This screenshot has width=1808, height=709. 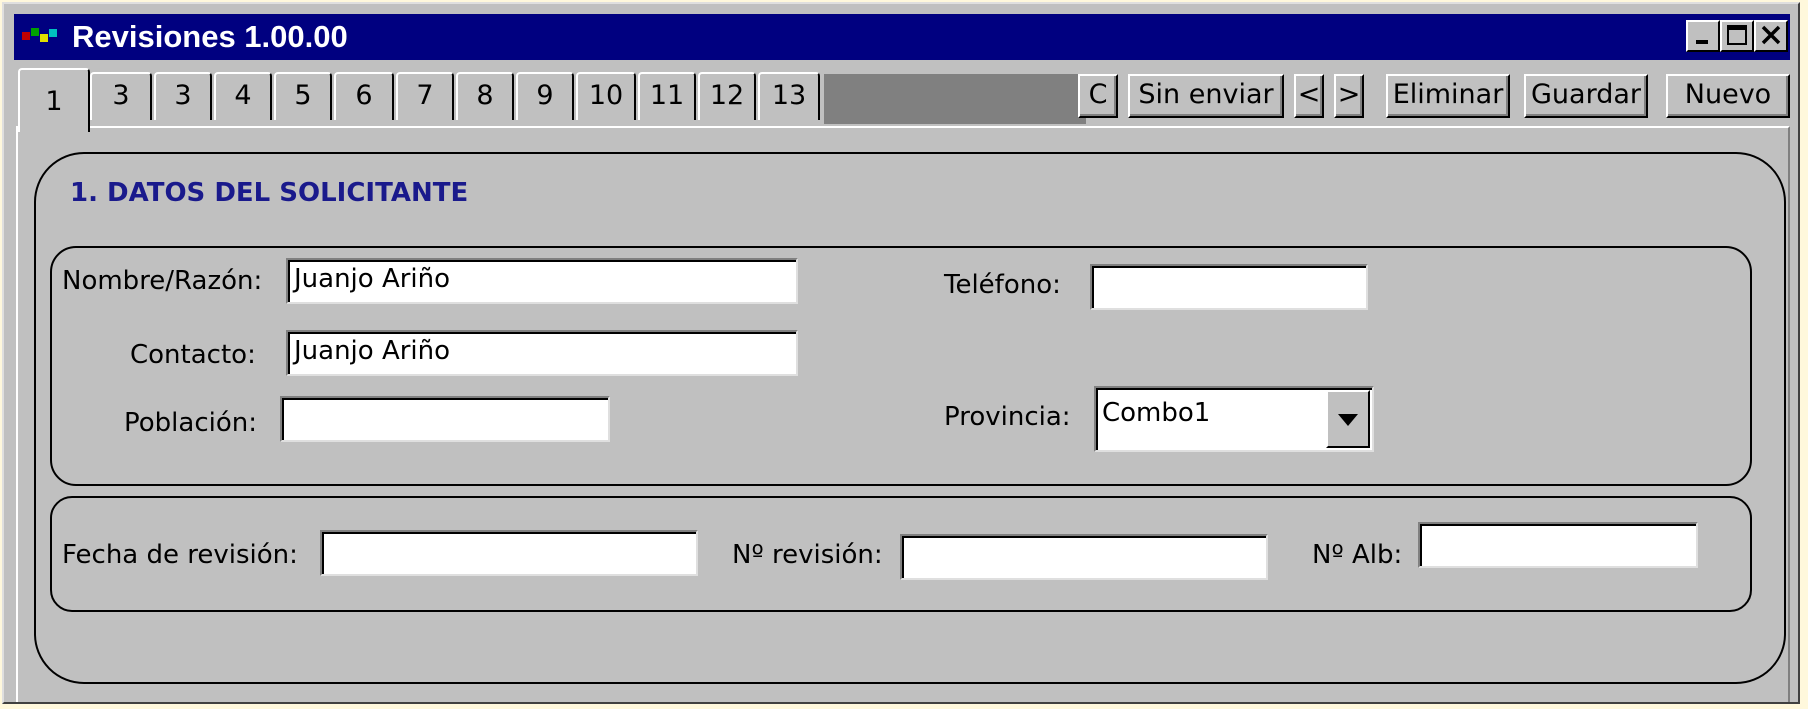 What do you see at coordinates (1728, 96) in the screenshot?
I see `nuevo-button: Nuevo` at bounding box center [1728, 96].